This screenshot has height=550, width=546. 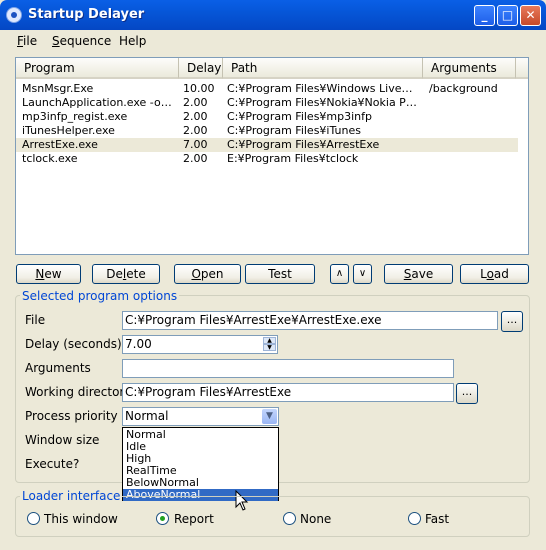 I want to click on move-down-button: ∨, so click(x=362, y=274).